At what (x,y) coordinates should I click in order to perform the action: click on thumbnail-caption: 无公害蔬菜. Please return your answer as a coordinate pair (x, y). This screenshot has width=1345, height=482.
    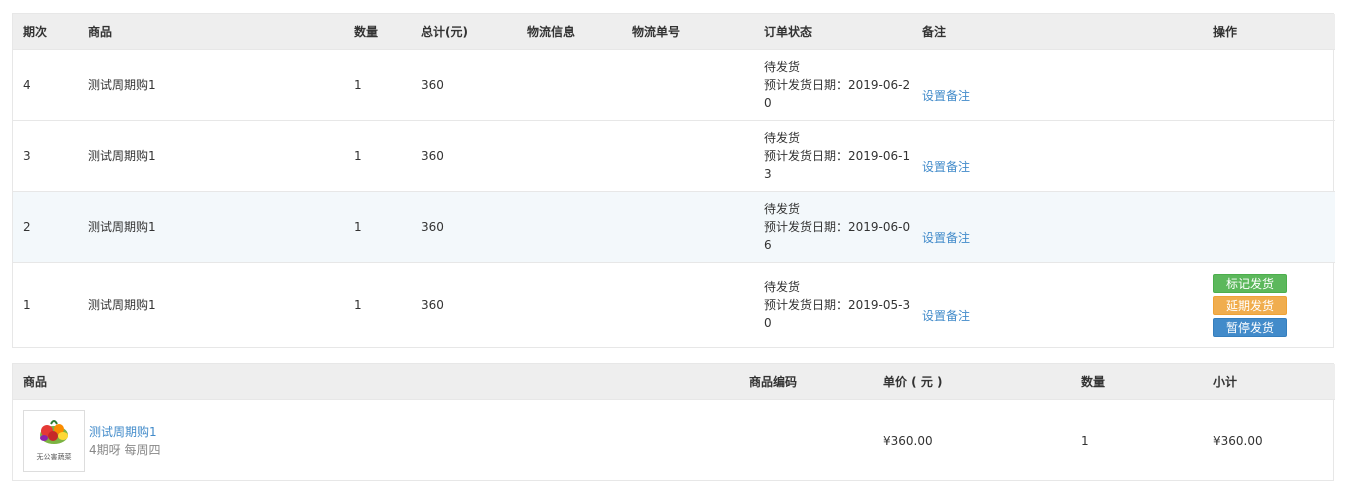
    Looking at the image, I should click on (54, 456).